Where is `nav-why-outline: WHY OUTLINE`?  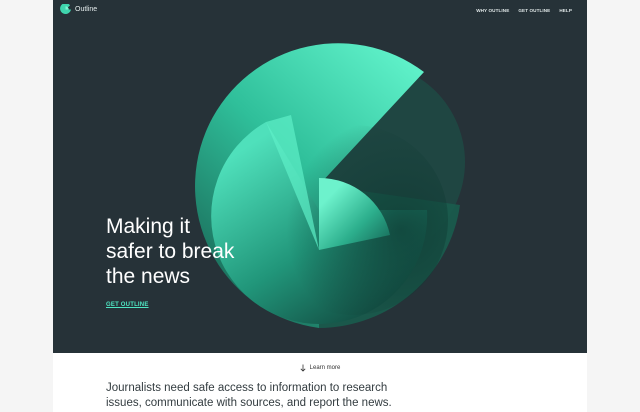
nav-why-outline: WHY OUTLINE is located at coordinates (492, 11).